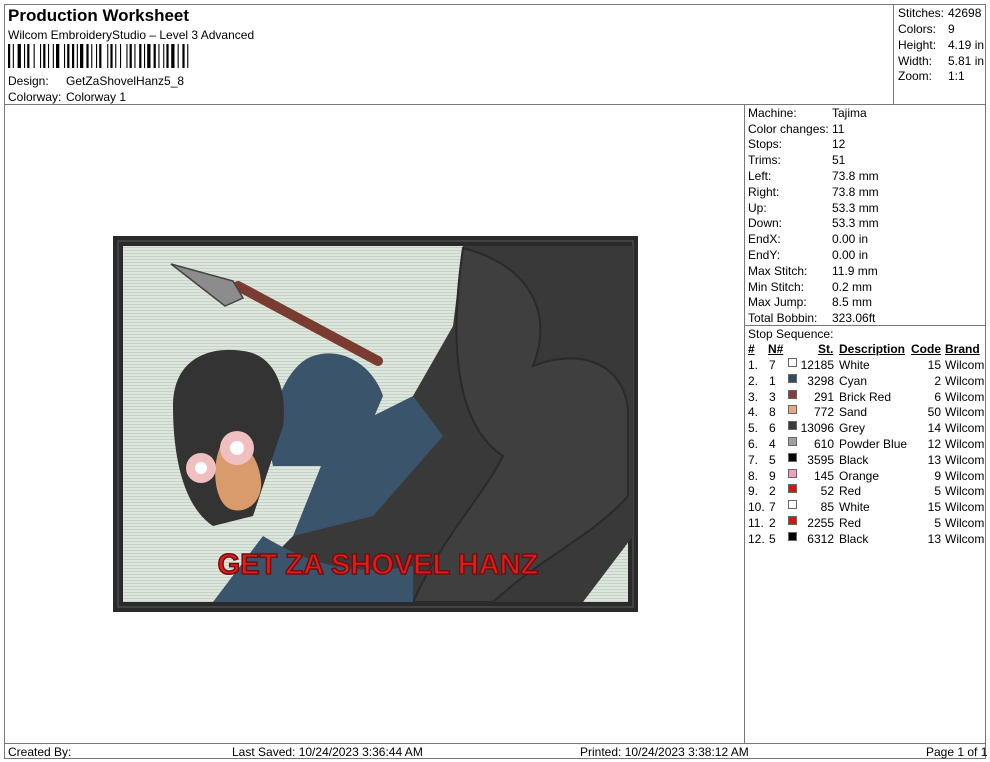  What do you see at coordinates (855, 208) in the screenshot?
I see `up-value: 53.3 mm` at bounding box center [855, 208].